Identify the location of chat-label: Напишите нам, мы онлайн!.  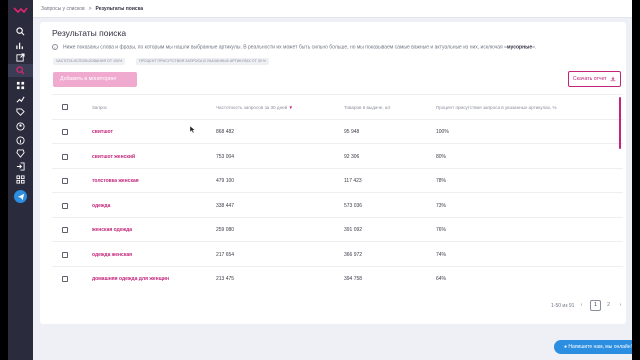
(600, 347).